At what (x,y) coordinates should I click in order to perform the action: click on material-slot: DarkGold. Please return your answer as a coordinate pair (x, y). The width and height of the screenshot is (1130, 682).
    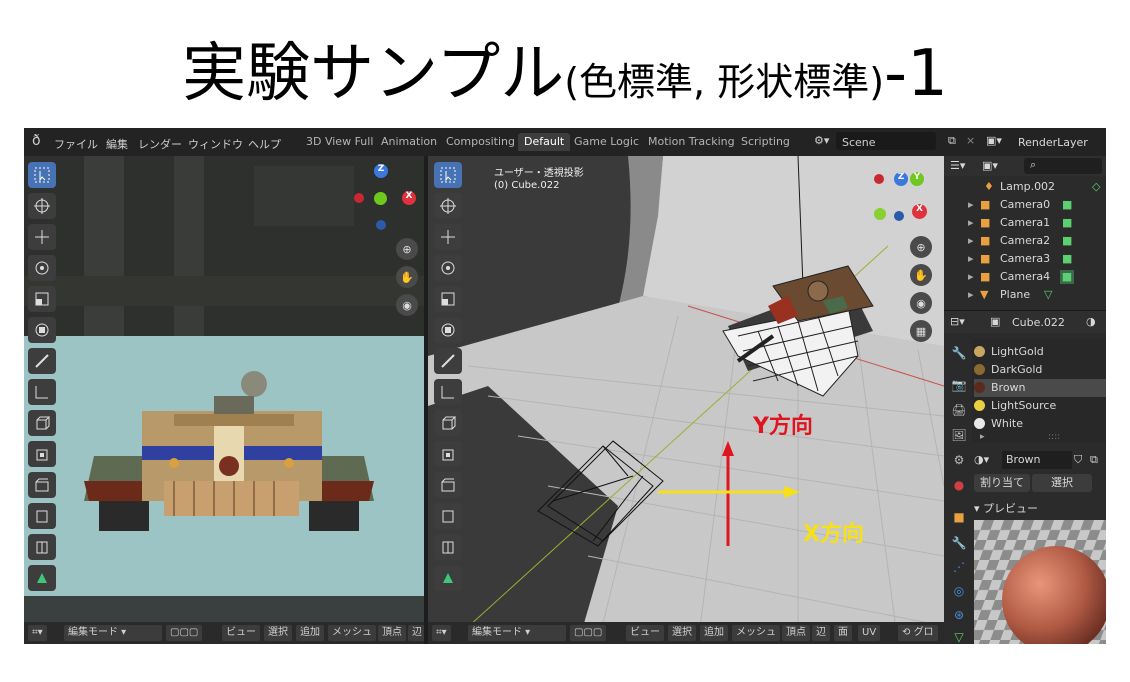
    Looking at the image, I should click on (1040, 370).